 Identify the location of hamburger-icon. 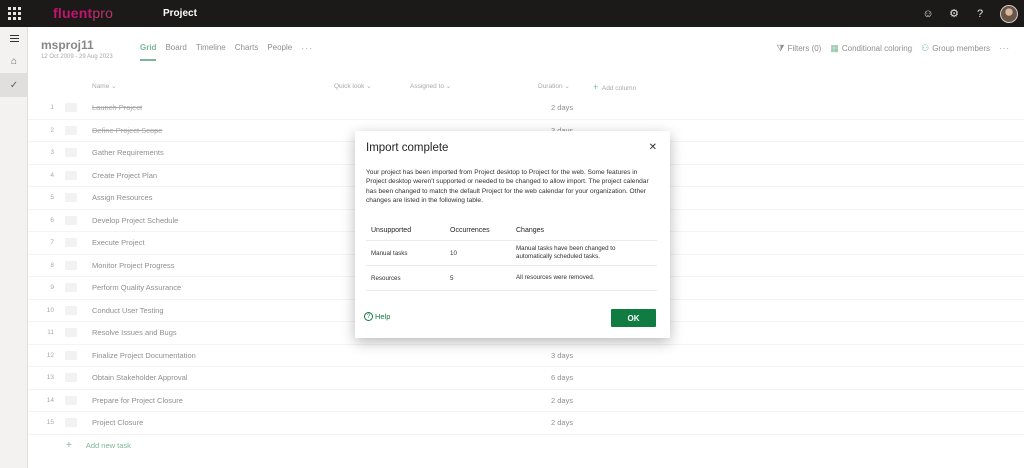
(14, 38).